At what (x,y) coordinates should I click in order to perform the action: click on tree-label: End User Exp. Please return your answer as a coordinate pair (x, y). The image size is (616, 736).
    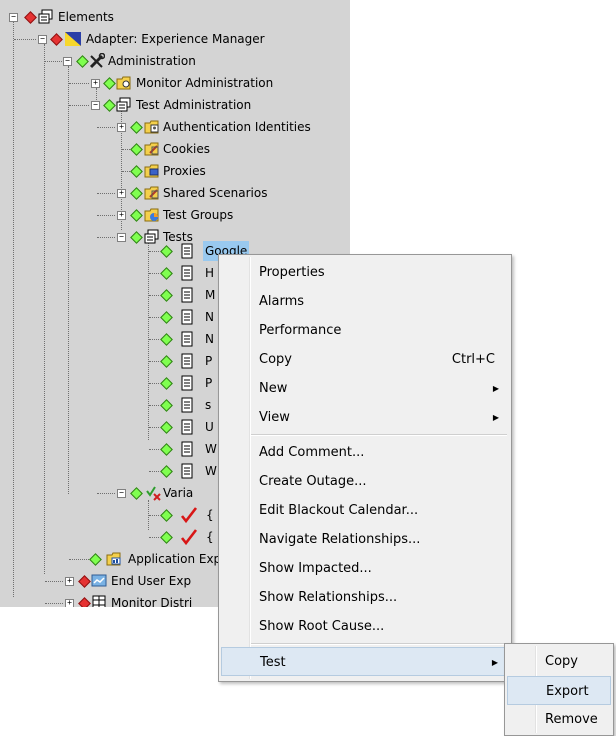
    Looking at the image, I should click on (151, 581).